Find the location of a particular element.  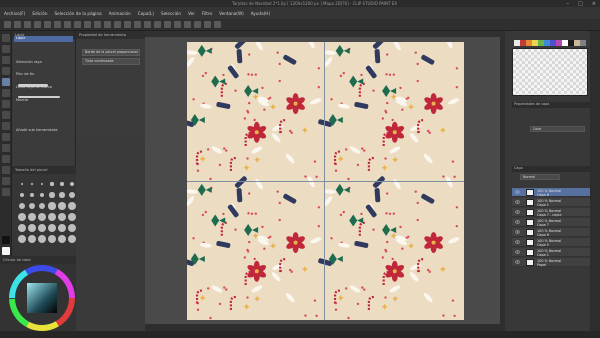

text-tool-icon is located at coordinates (6, 170).